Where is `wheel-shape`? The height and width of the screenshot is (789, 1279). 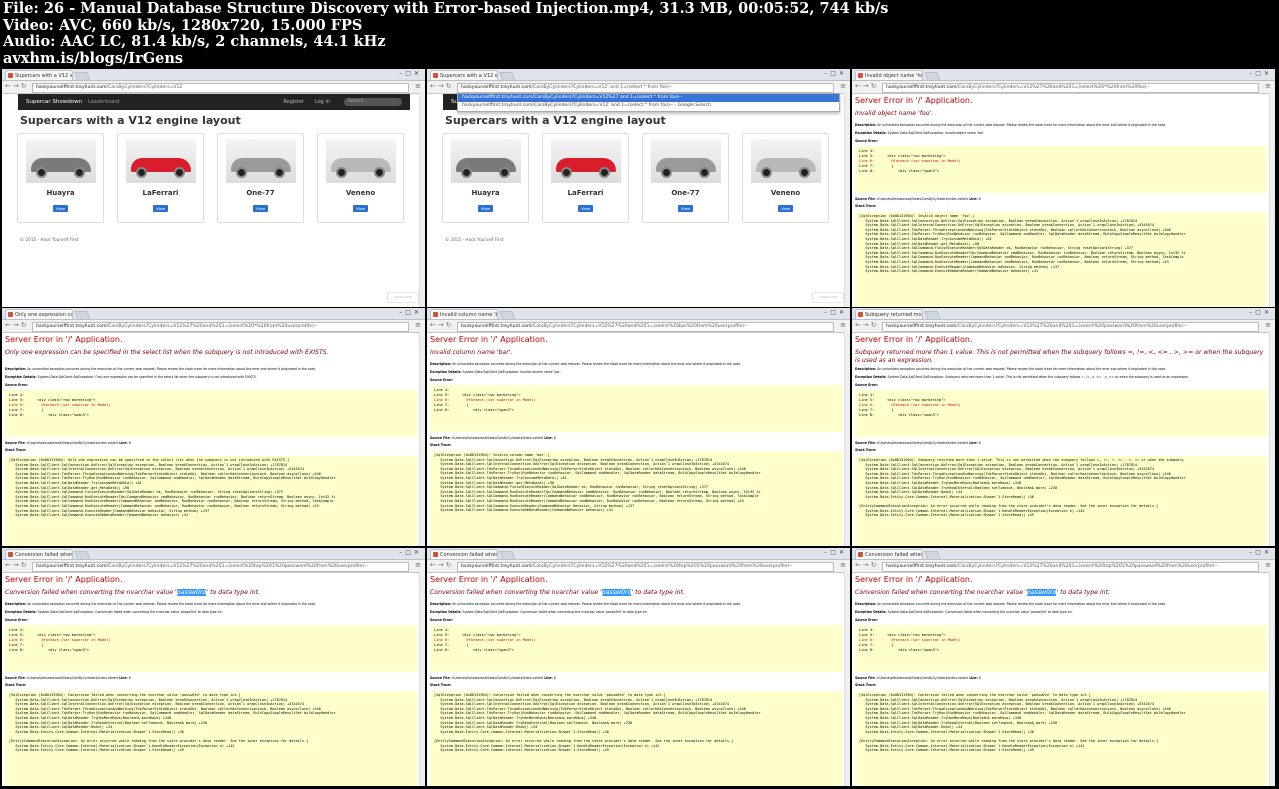 wheel-shape is located at coordinates (566, 172).